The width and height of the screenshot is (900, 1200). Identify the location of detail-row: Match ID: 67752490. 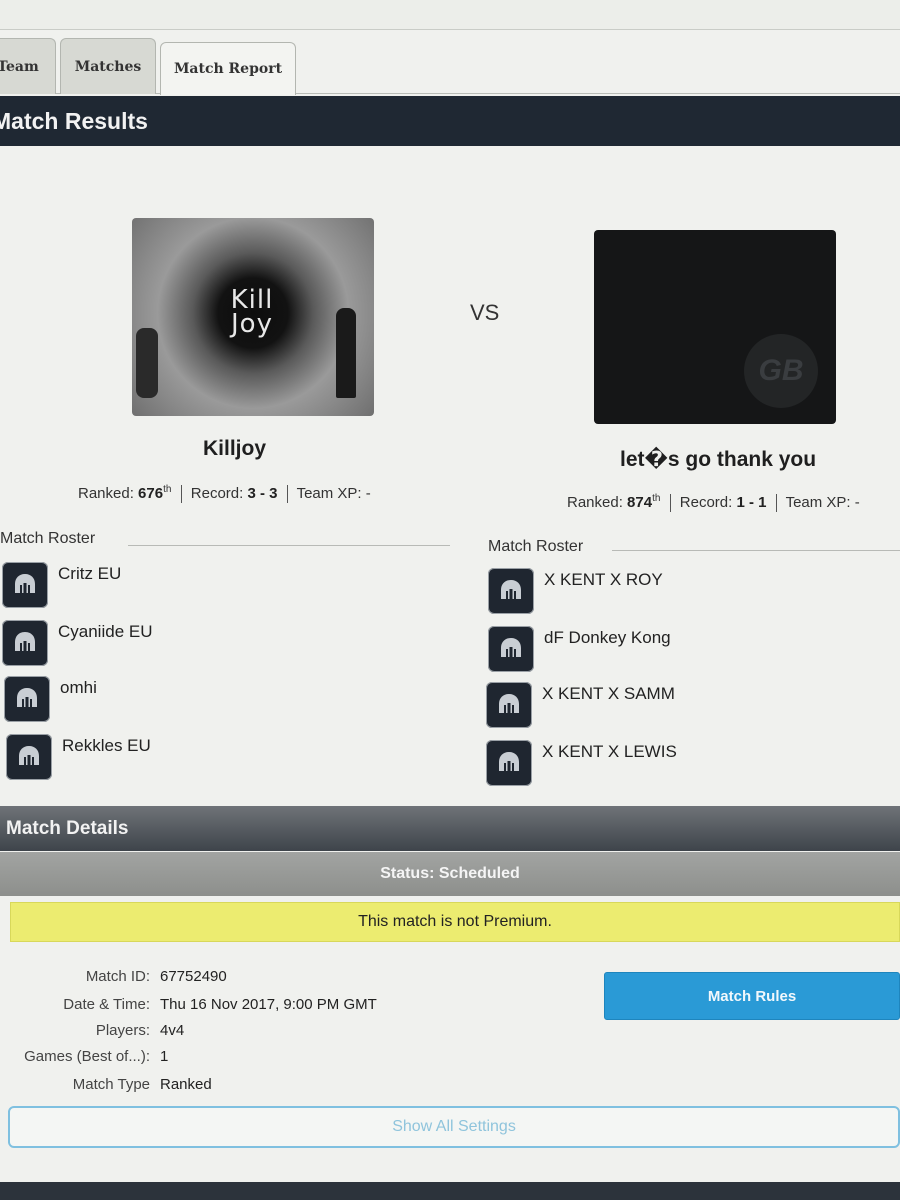
(225, 981).